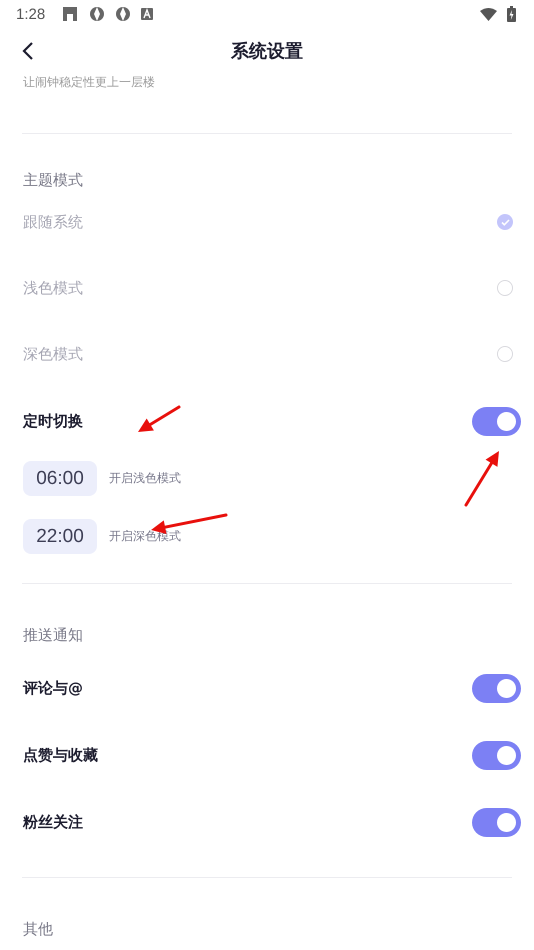  What do you see at coordinates (53, 688) in the screenshot?
I see `setting-label: 评论与@` at bounding box center [53, 688].